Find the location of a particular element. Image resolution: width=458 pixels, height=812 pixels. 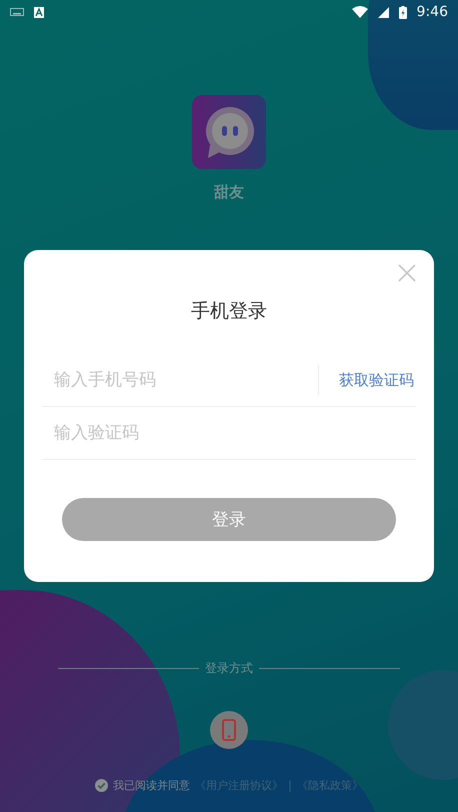

phone-input-field: 输入手机号码 is located at coordinates (180, 380).